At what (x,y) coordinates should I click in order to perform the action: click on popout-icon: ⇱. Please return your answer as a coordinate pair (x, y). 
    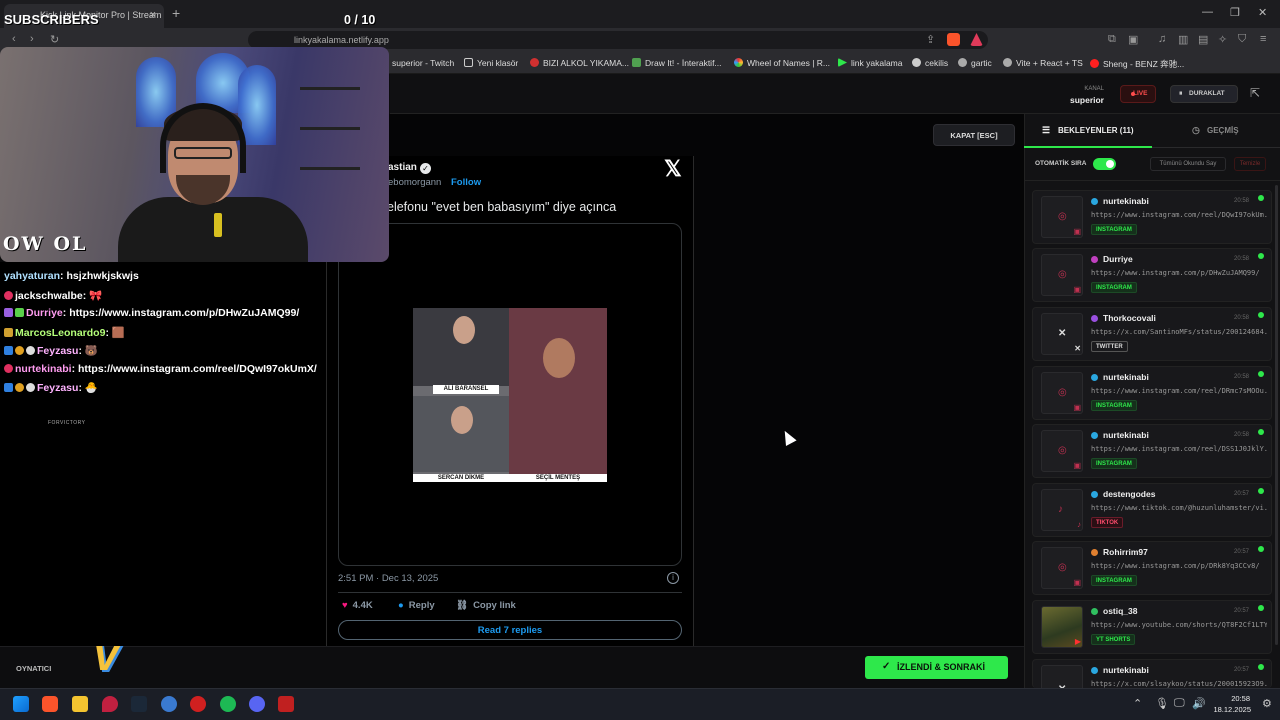
    Looking at the image, I should click on (1255, 93).